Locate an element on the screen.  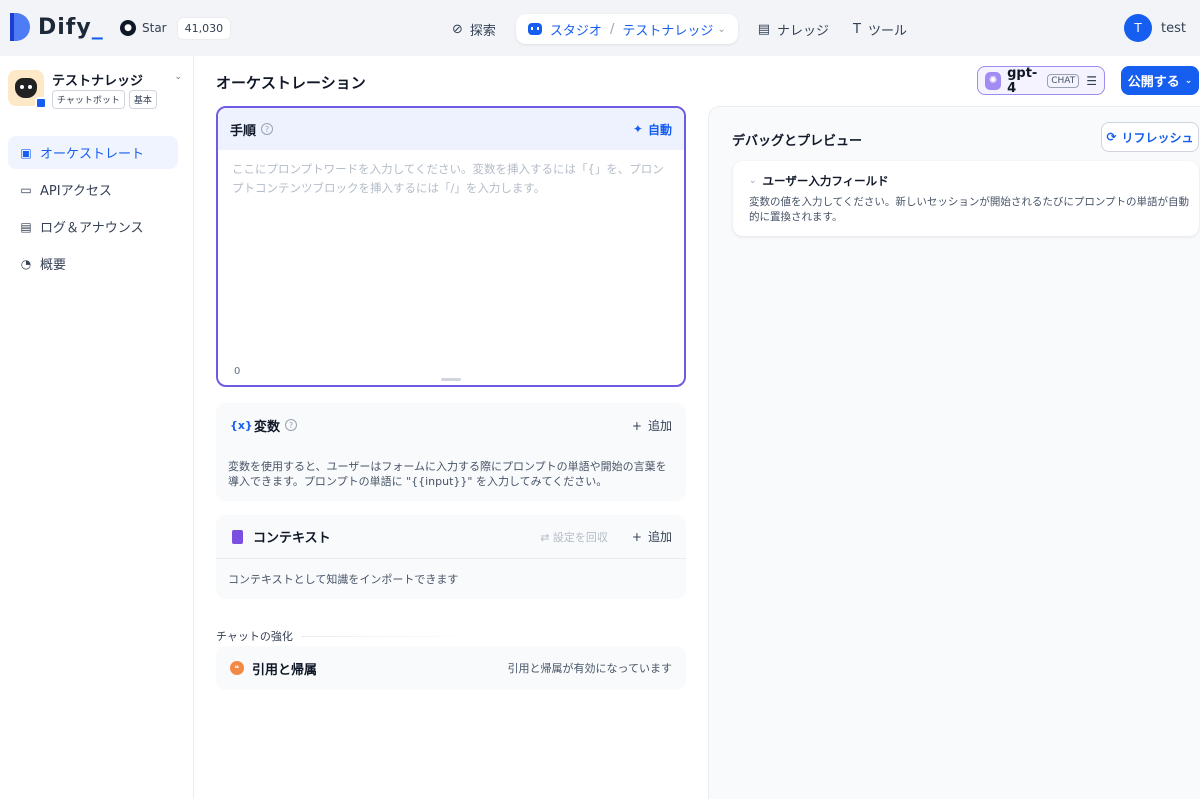
context-card: コンテキスト ⇄ 設定を回収 + 追加 コンテキストとして知識をインポートできます is located at coordinates (451, 557).